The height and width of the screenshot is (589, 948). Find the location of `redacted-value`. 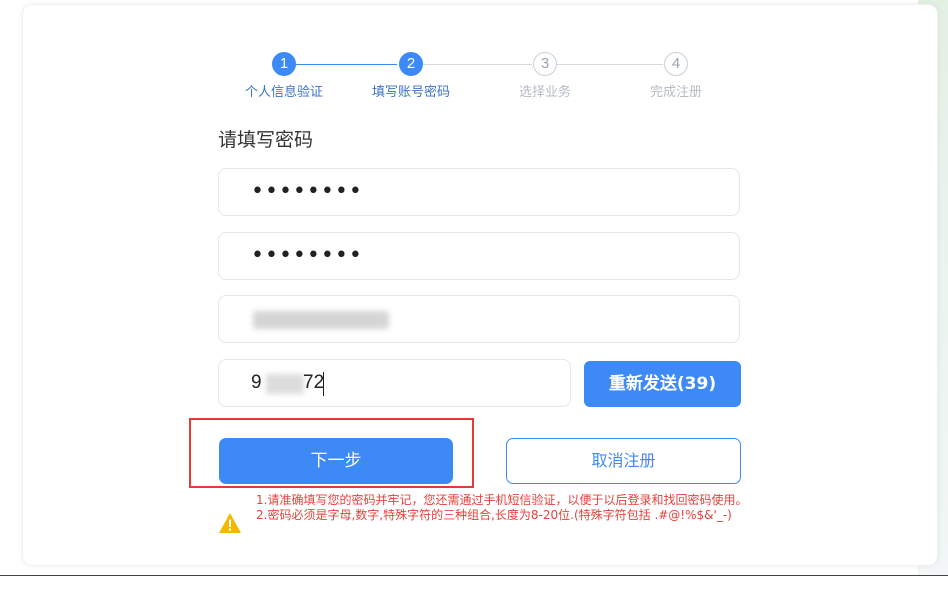

redacted-value is located at coordinates (321, 320).